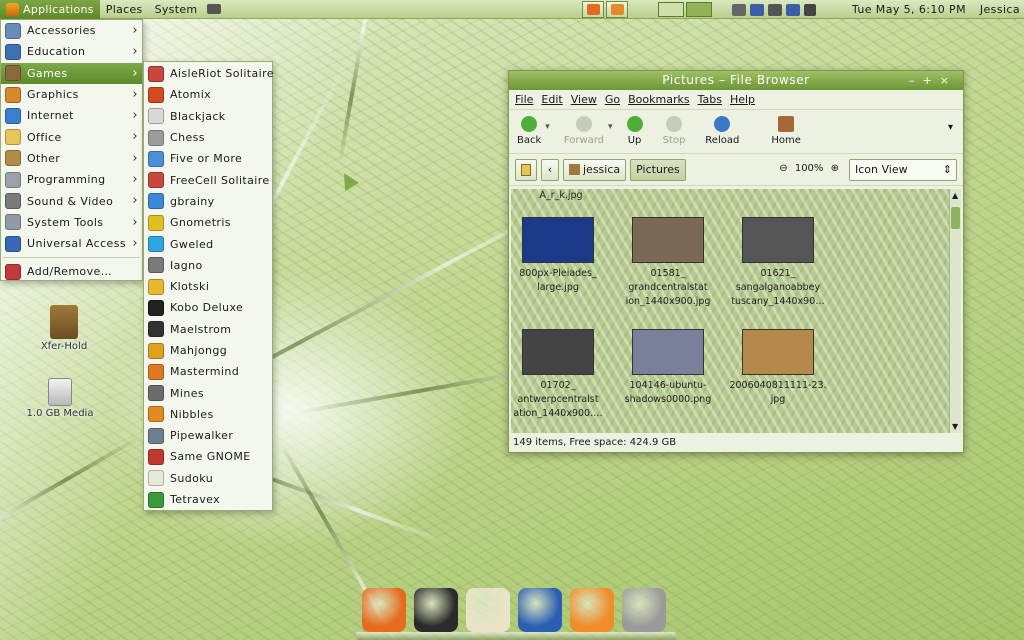  I want to click on bluetooth-icon, so click(775, 9).